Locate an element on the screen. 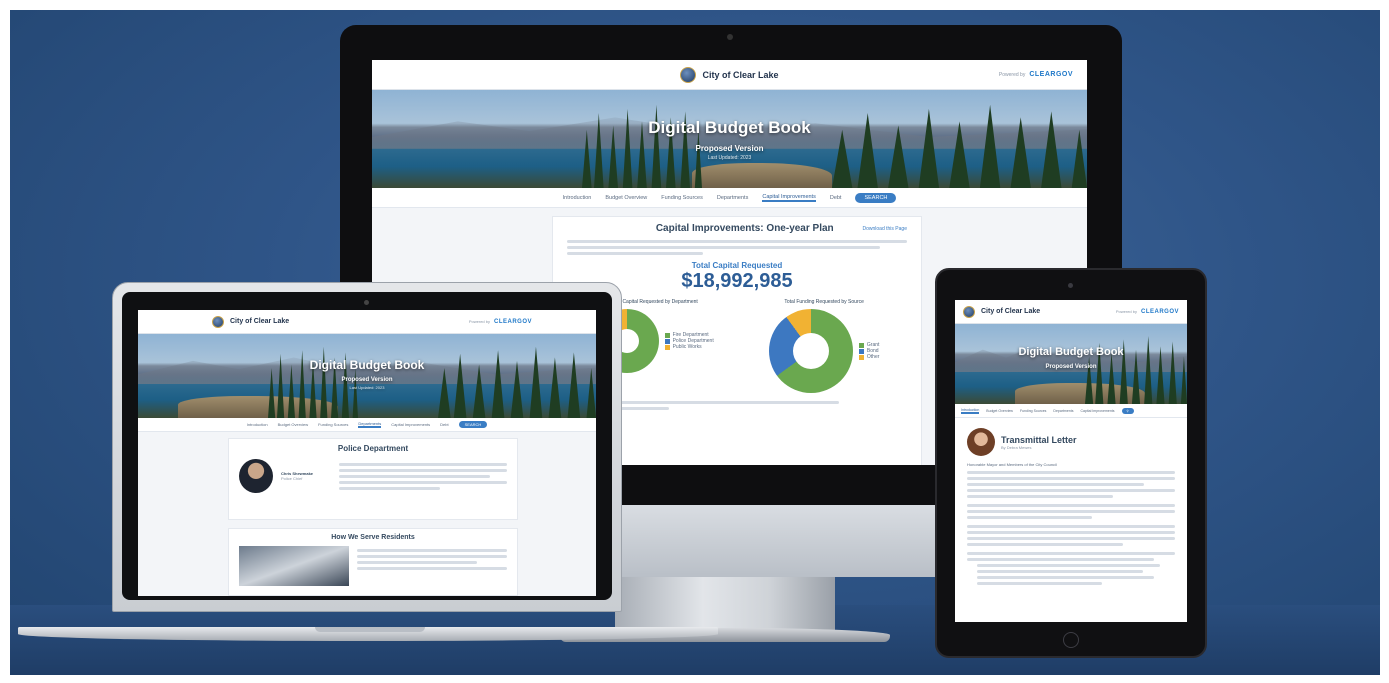 The image size is (1389, 683). section-text is located at coordinates (432, 566).